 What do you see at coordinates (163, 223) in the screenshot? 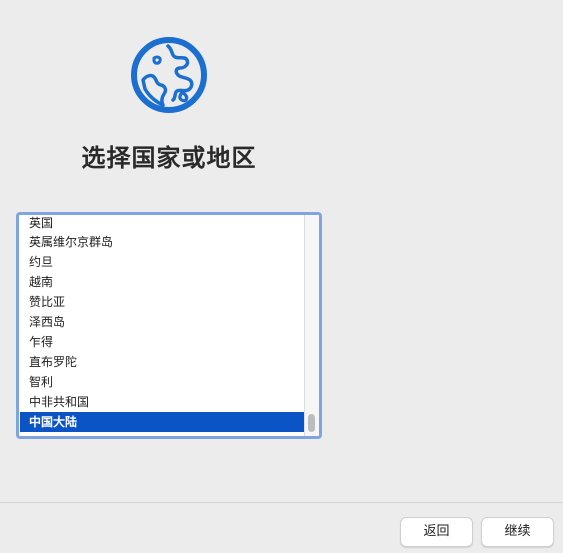
I see `list-item: 英国` at bounding box center [163, 223].